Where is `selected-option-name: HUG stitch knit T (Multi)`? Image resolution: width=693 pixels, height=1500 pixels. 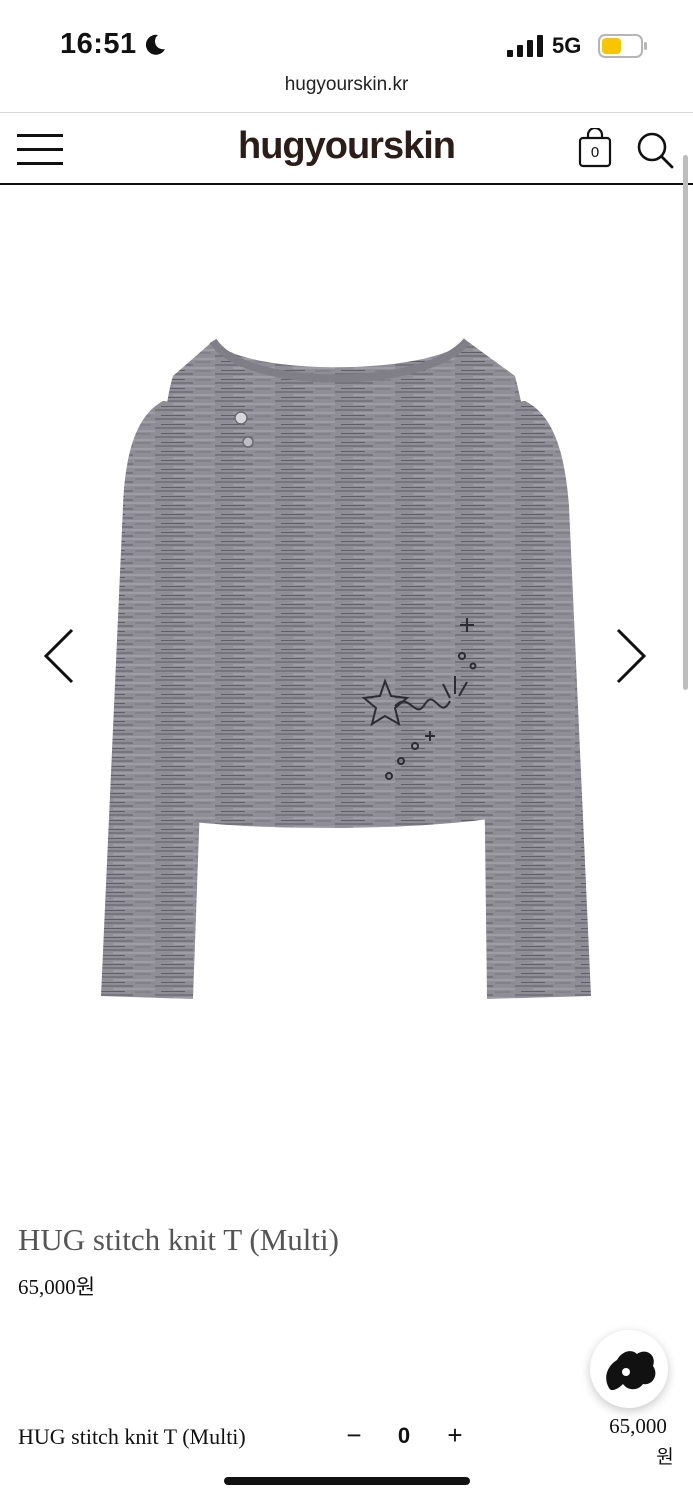
selected-option-name: HUG stitch knit T (Multi) is located at coordinates (132, 1436).